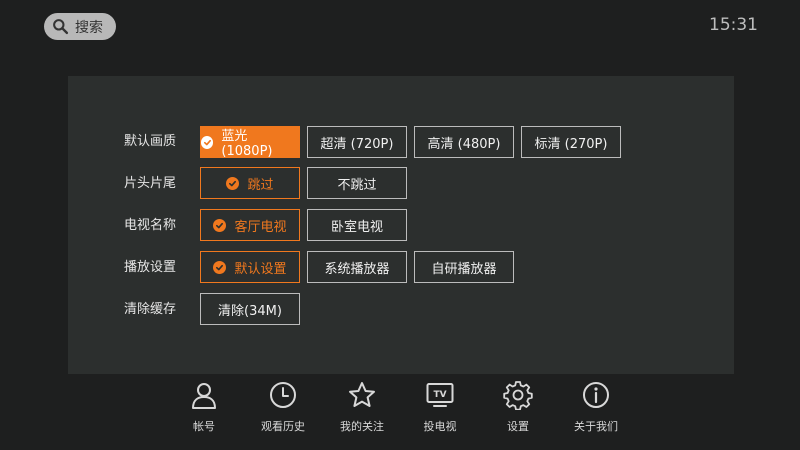  I want to click on search-button: 搜索, so click(80, 26).